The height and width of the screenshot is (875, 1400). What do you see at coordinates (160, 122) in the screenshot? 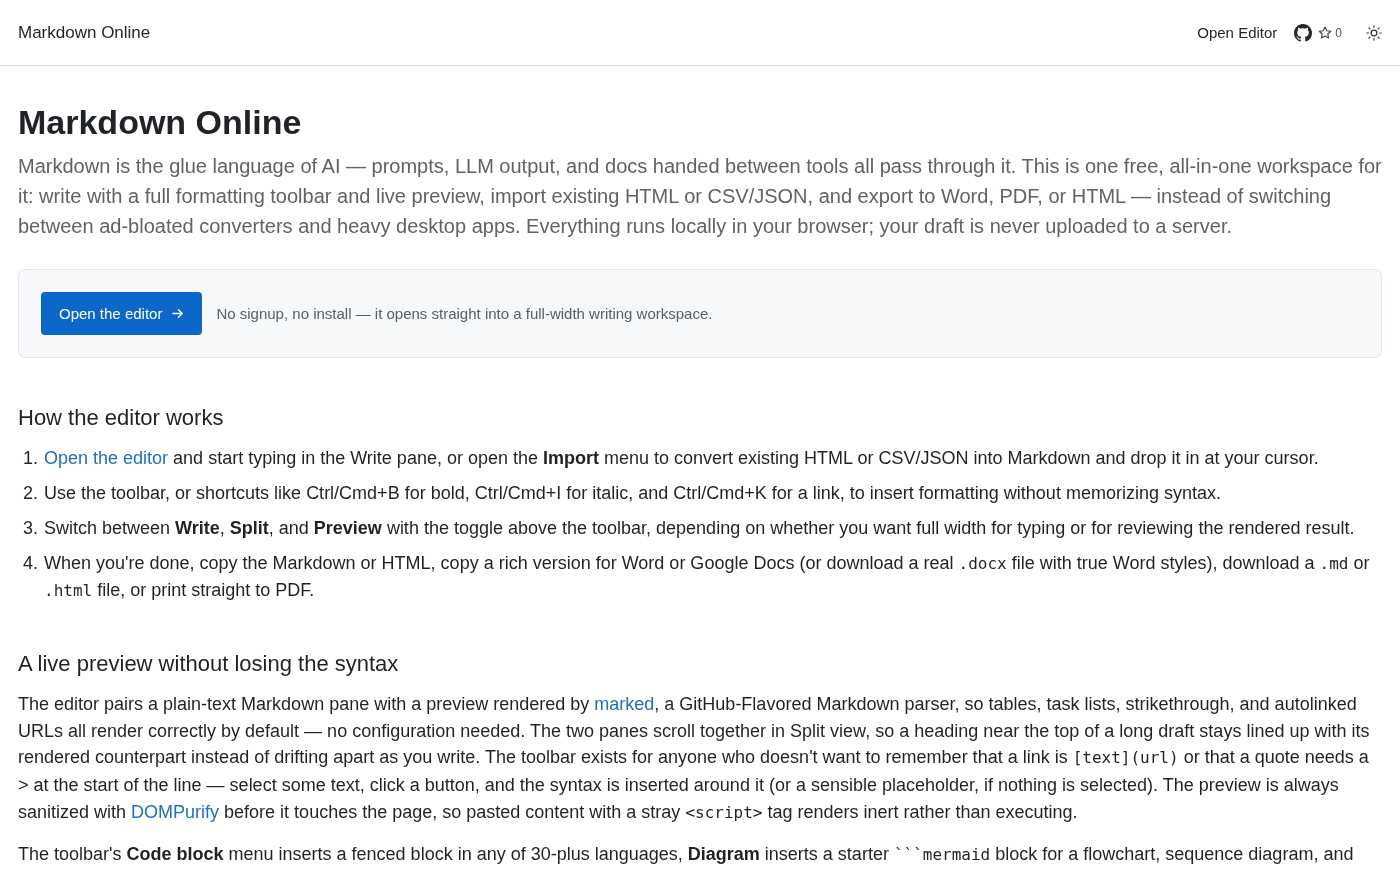
I see `page-title: Markdown Online` at bounding box center [160, 122].